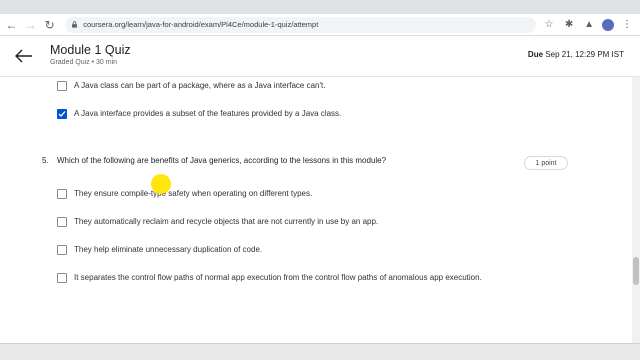  What do you see at coordinates (320, 7) in the screenshot?
I see `browser-tab-strip` at bounding box center [320, 7].